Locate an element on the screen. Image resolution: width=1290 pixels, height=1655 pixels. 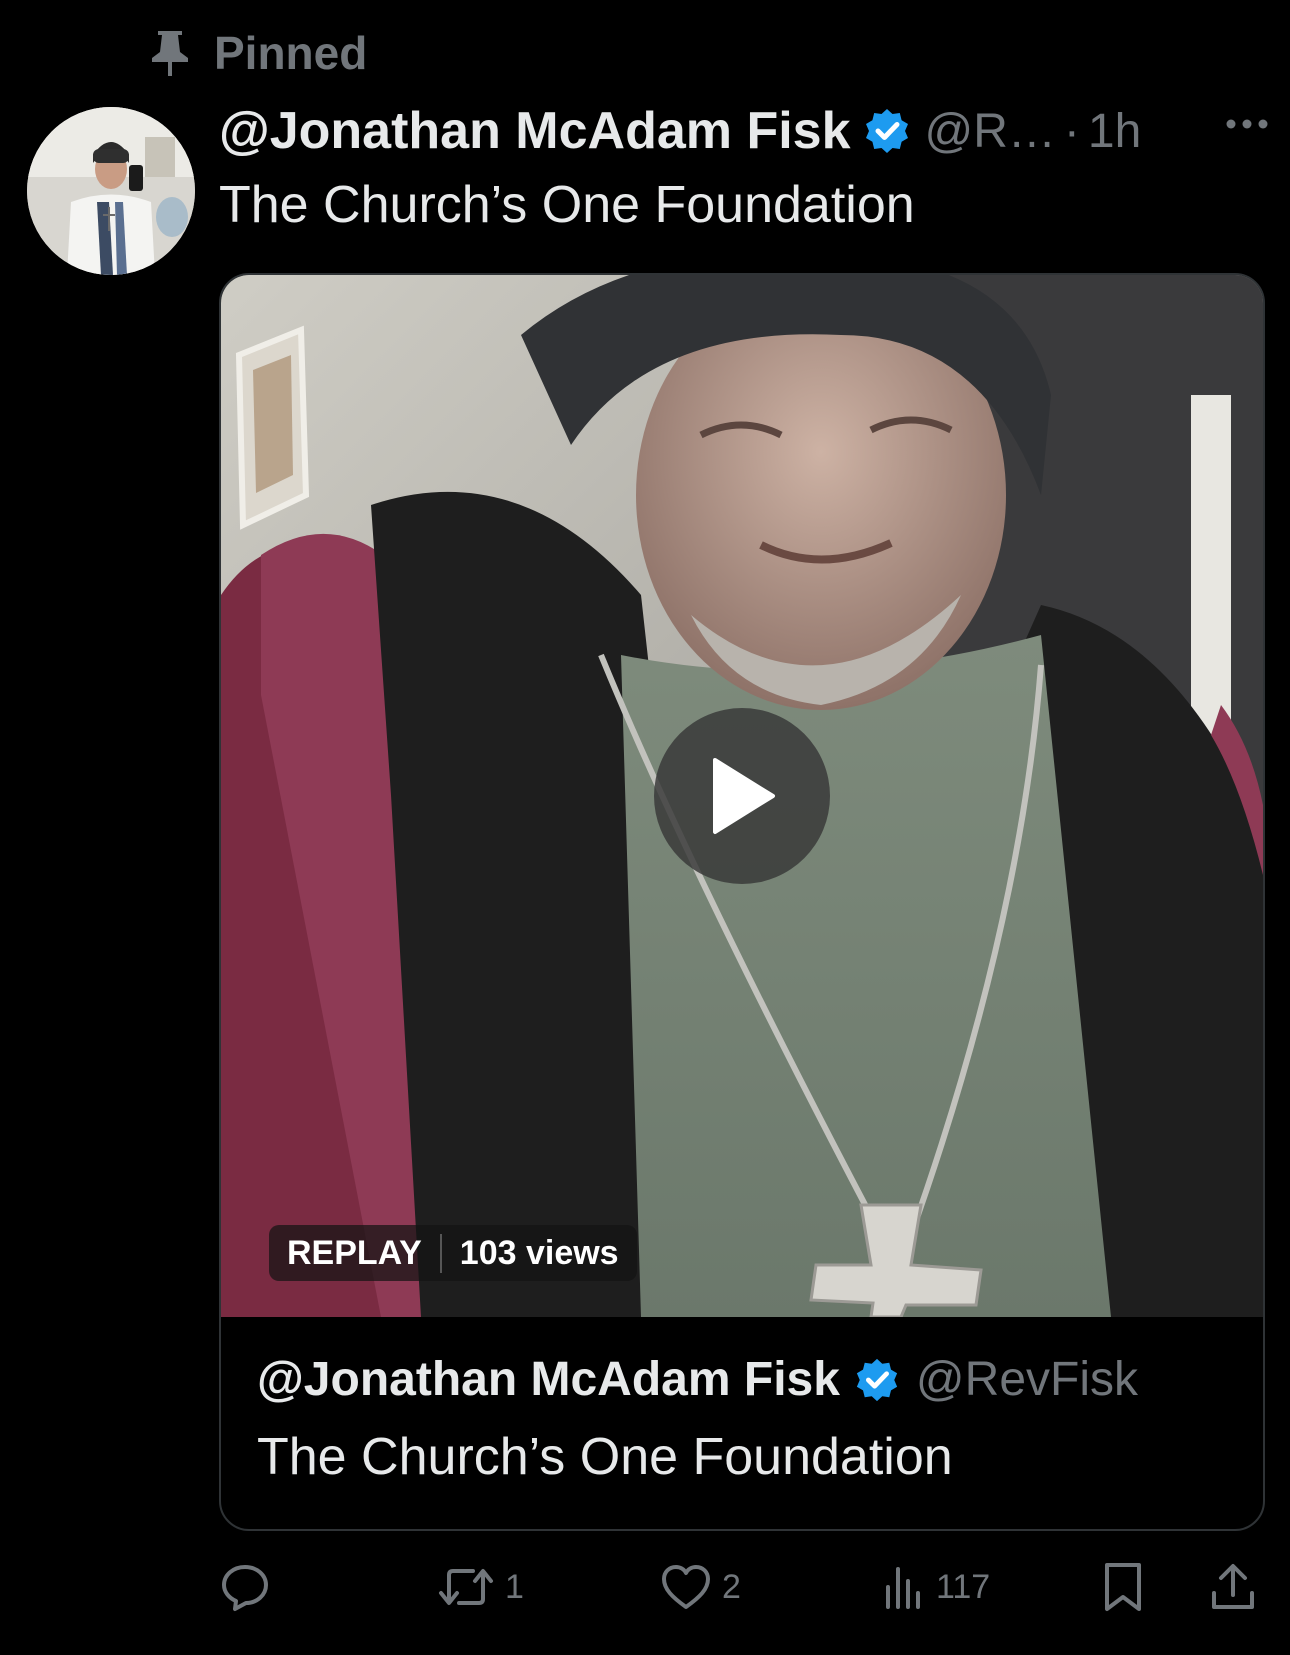
views-icon is located at coordinates (904, 1587).